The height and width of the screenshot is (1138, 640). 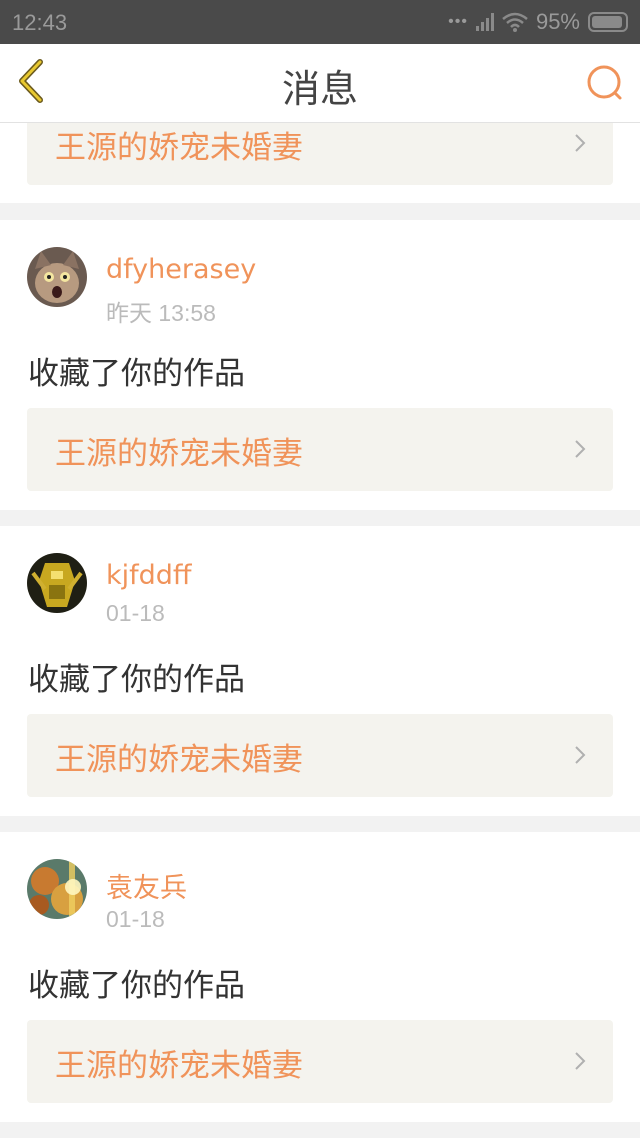 I want to click on autumn-avatar-icon, so click(x=57, y=889).